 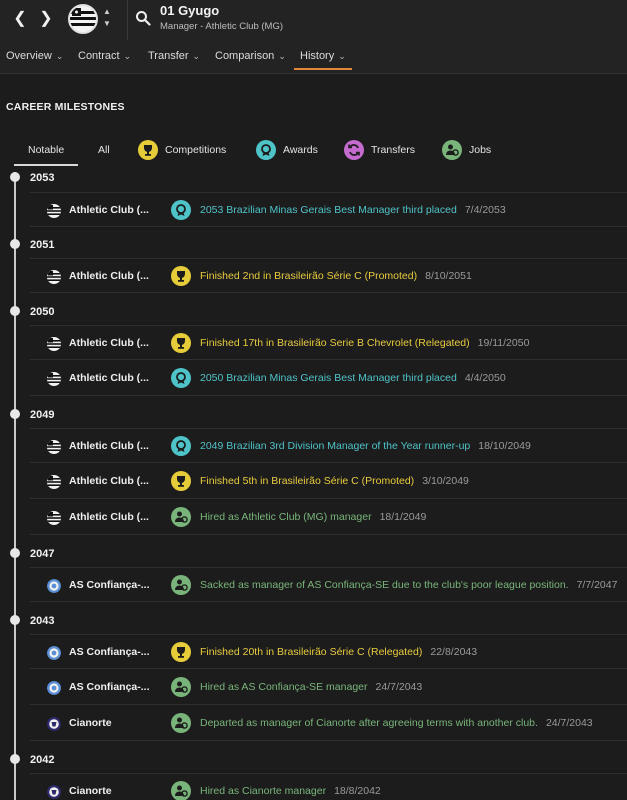 I want to click on milestone-date: 3/10/2049, so click(x=445, y=481).